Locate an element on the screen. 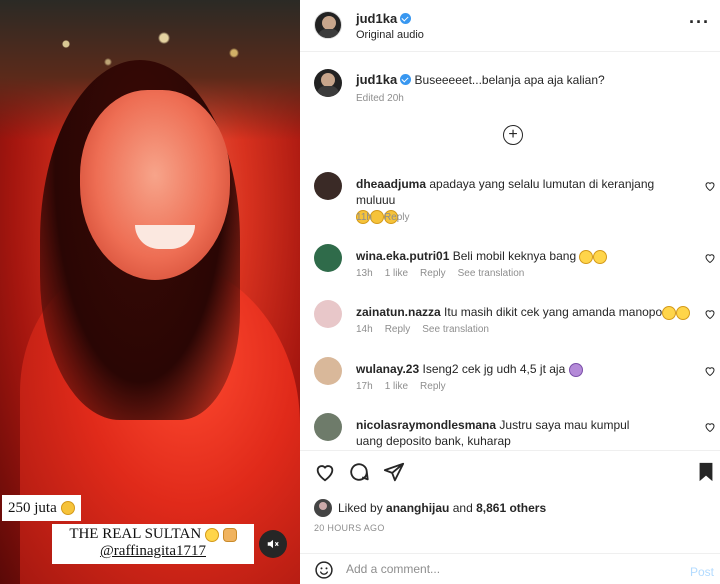 The width and height of the screenshot is (720, 584). comment-line: wulanay.23 Iseng2 cek jg udh 4,5 jt aja is located at coordinates (526, 369).